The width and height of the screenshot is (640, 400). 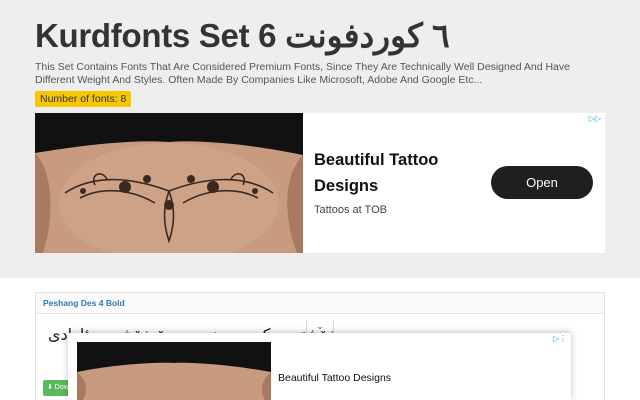 What do you see at coordinates (83, 99) in the screenshot?
I see `font-count-badge: Number of fonts: 8` at bounding box center [83, 99].